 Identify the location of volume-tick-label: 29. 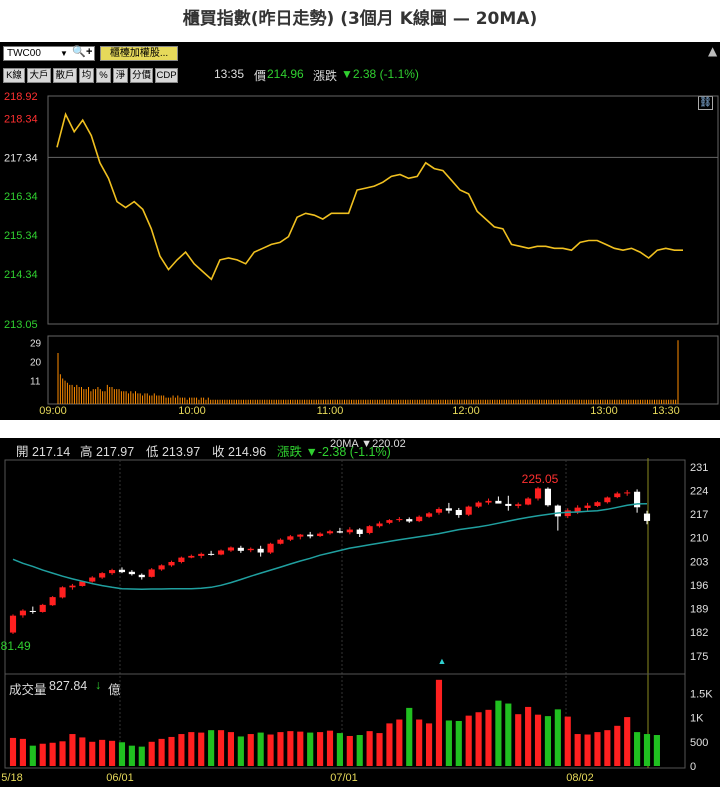
(36, 343).